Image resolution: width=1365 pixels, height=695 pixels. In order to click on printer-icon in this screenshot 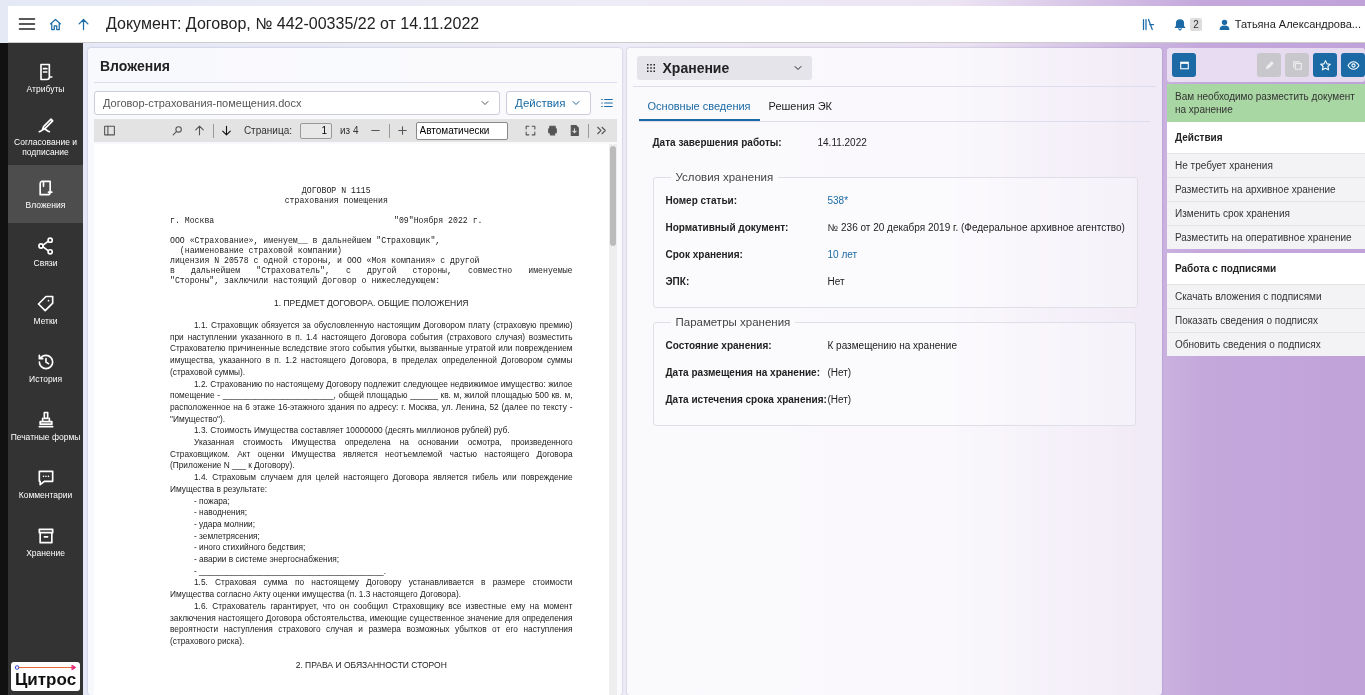, I will do `click(552, 130)`.